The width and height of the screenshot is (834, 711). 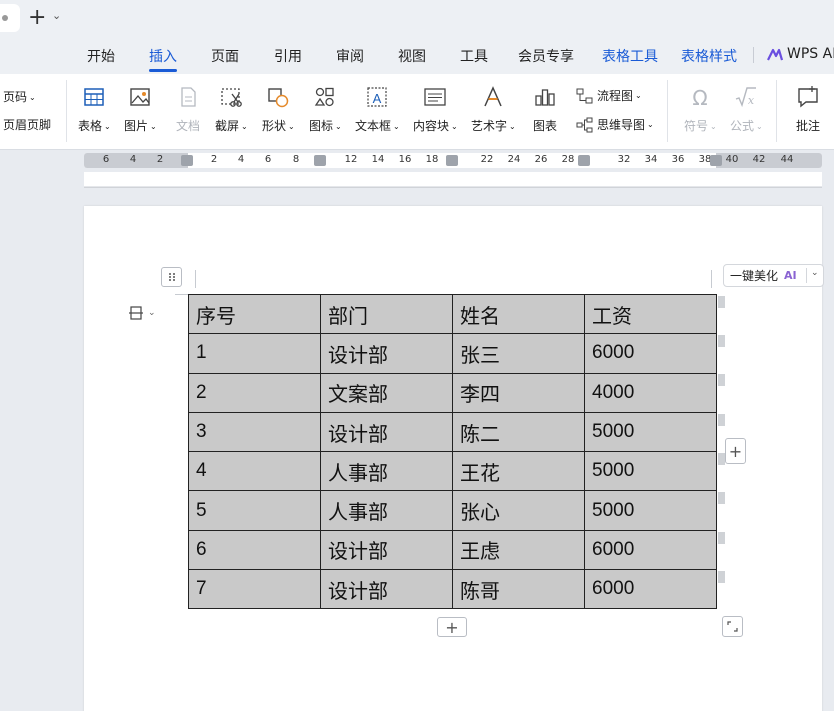 What do you see at coordinates (474, 56) in the screenshot?
I see `tab-tools: 工具` at bounding box center [474, 56].